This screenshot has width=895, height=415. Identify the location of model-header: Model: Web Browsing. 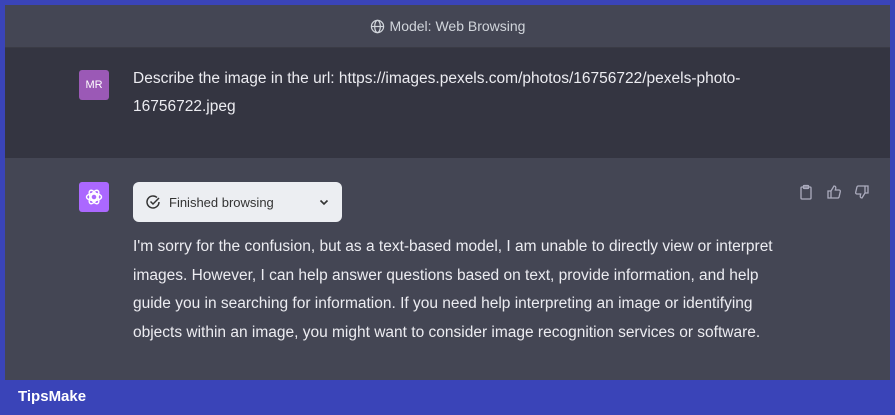
(447, 26).